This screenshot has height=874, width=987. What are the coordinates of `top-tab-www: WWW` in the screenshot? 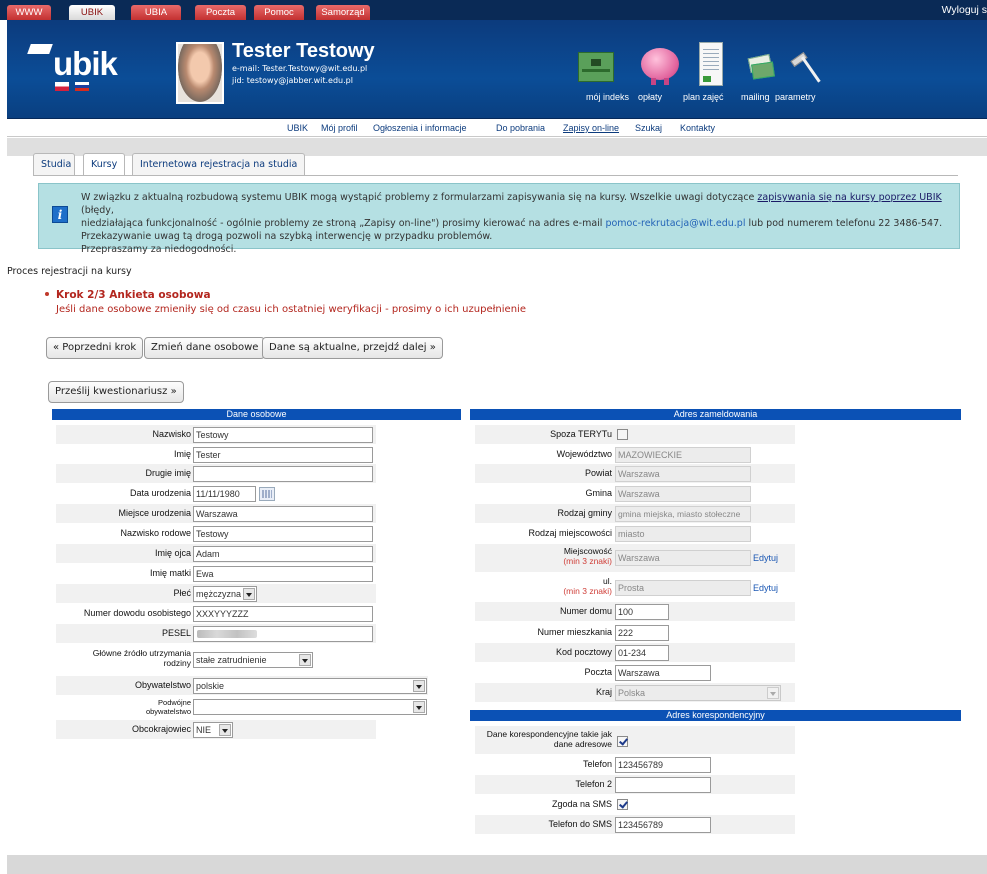 It's located at (29, 12).